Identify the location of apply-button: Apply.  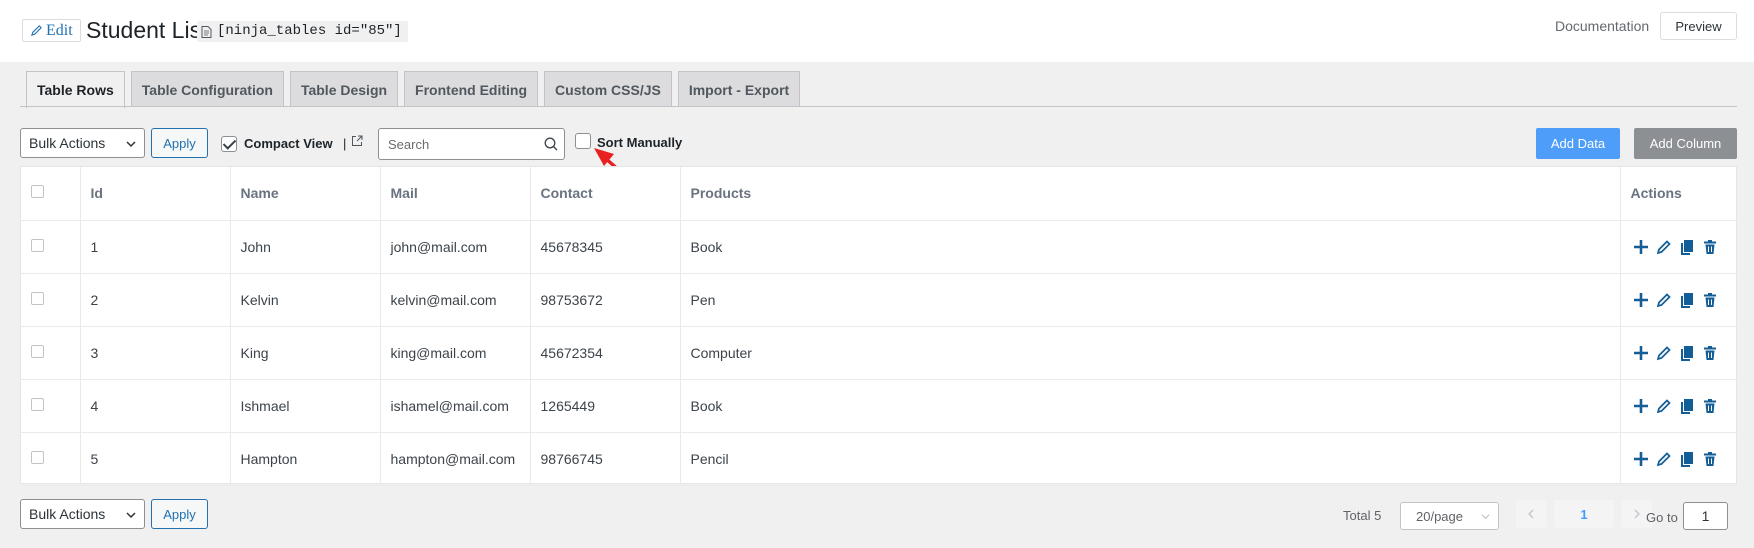
(179, 143).